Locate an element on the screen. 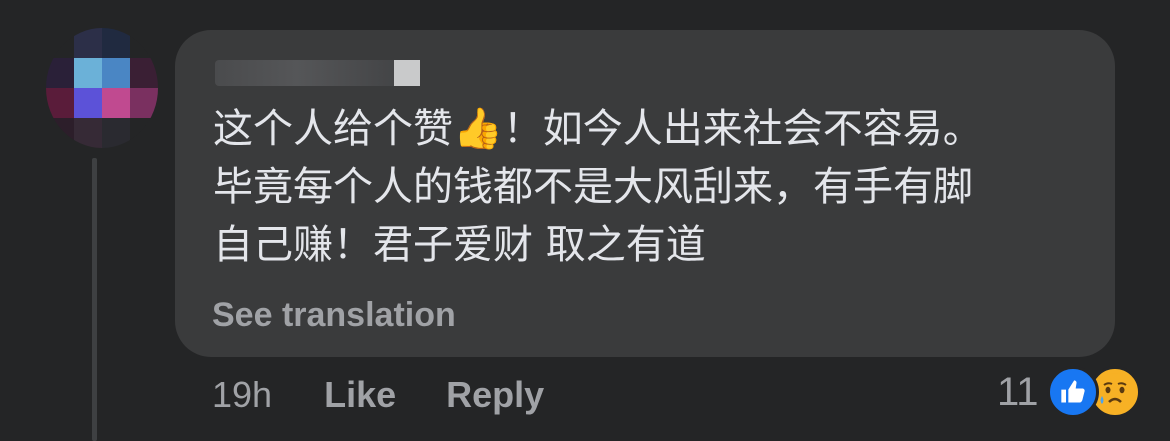 This screenshot has width=1170, height=441. avatar is located at coordinates (102, 88).